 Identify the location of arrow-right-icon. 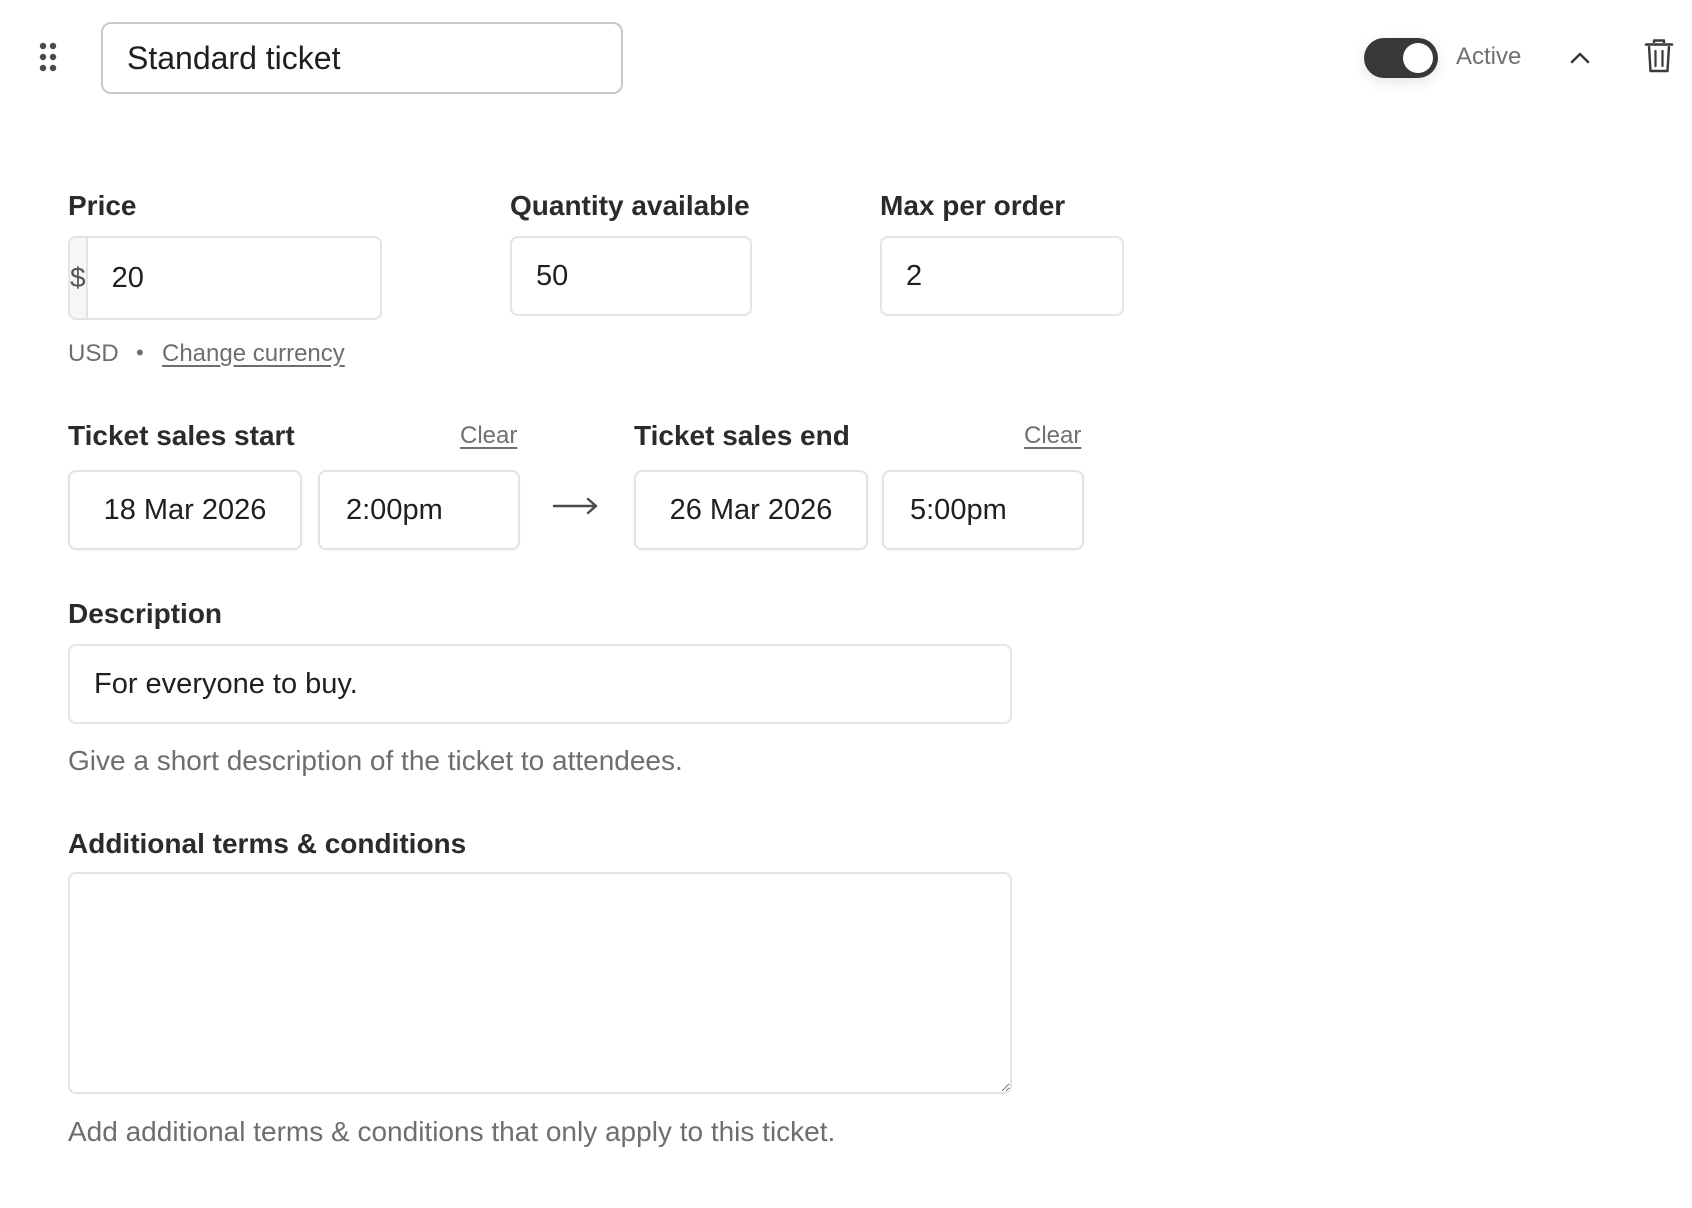
(575, 506).